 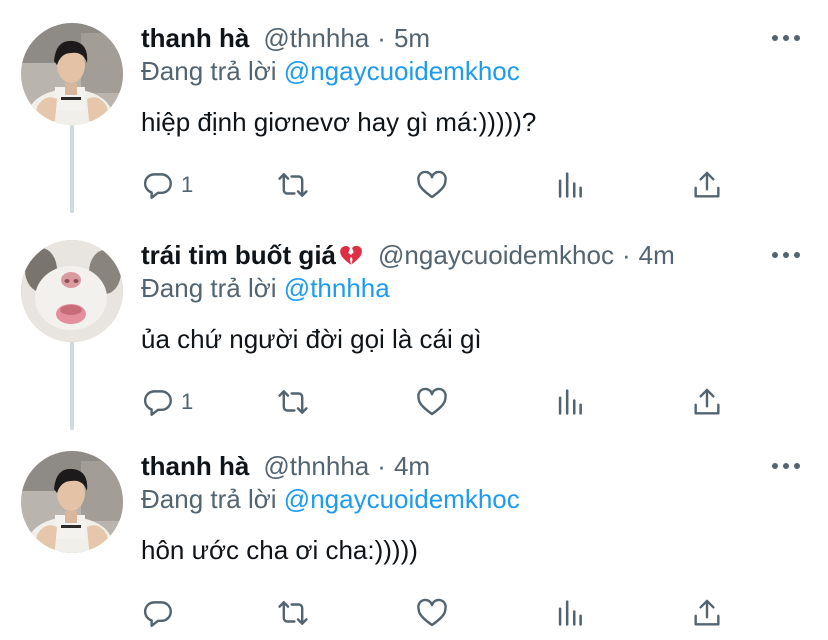 What do you see at coordinates (337, 288) in the screenshot?
I see `replying-to-mention: @thnhha` at bounding box center [337, 288].